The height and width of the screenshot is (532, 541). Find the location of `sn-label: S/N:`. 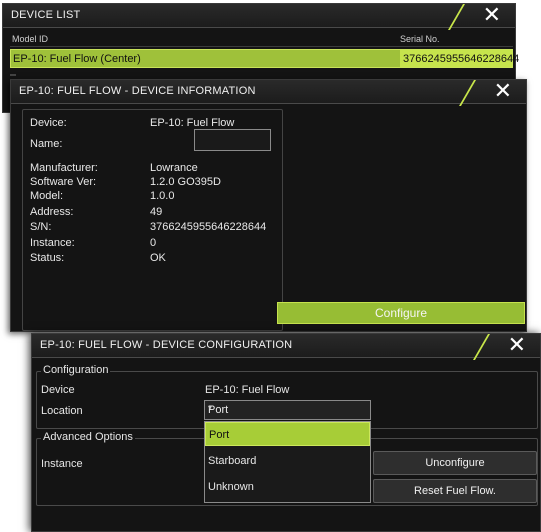

sn-label: S/N: is located at coordinates (41, 227).